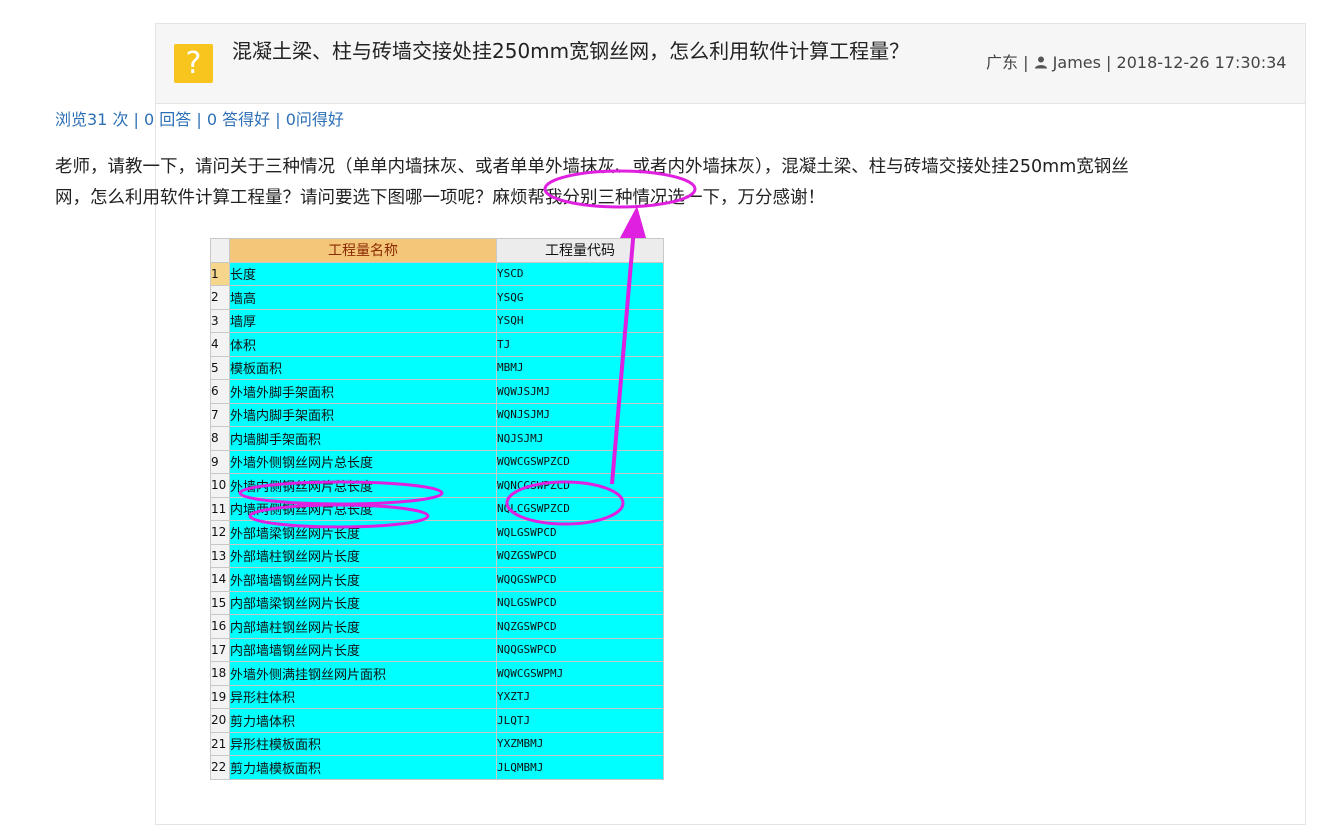 Image resolution: width=1341 pixels, height=825 pixels. What do you see at coordinates (220, 579) in the screenshot?
I see `row-number: 14` at bounding box center [220, 579].